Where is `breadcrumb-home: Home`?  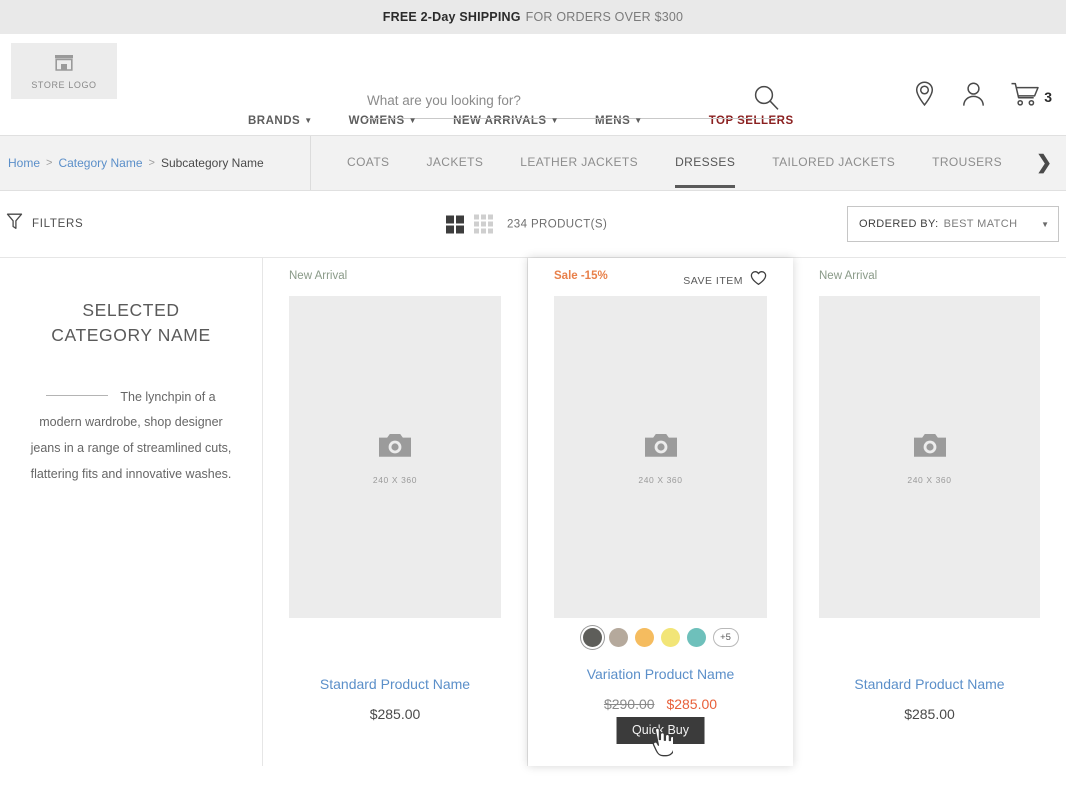
breadcrumb-home: Home is located at coordinates (24, 163).